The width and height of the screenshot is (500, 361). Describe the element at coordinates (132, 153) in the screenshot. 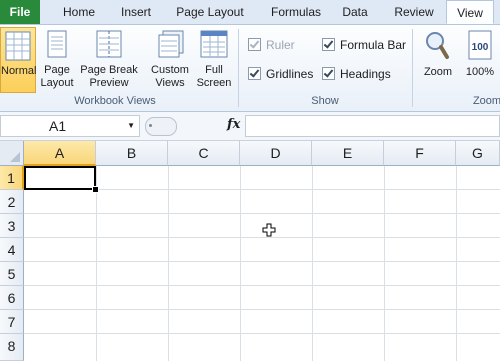

I see `column-header-b: B` at that location.